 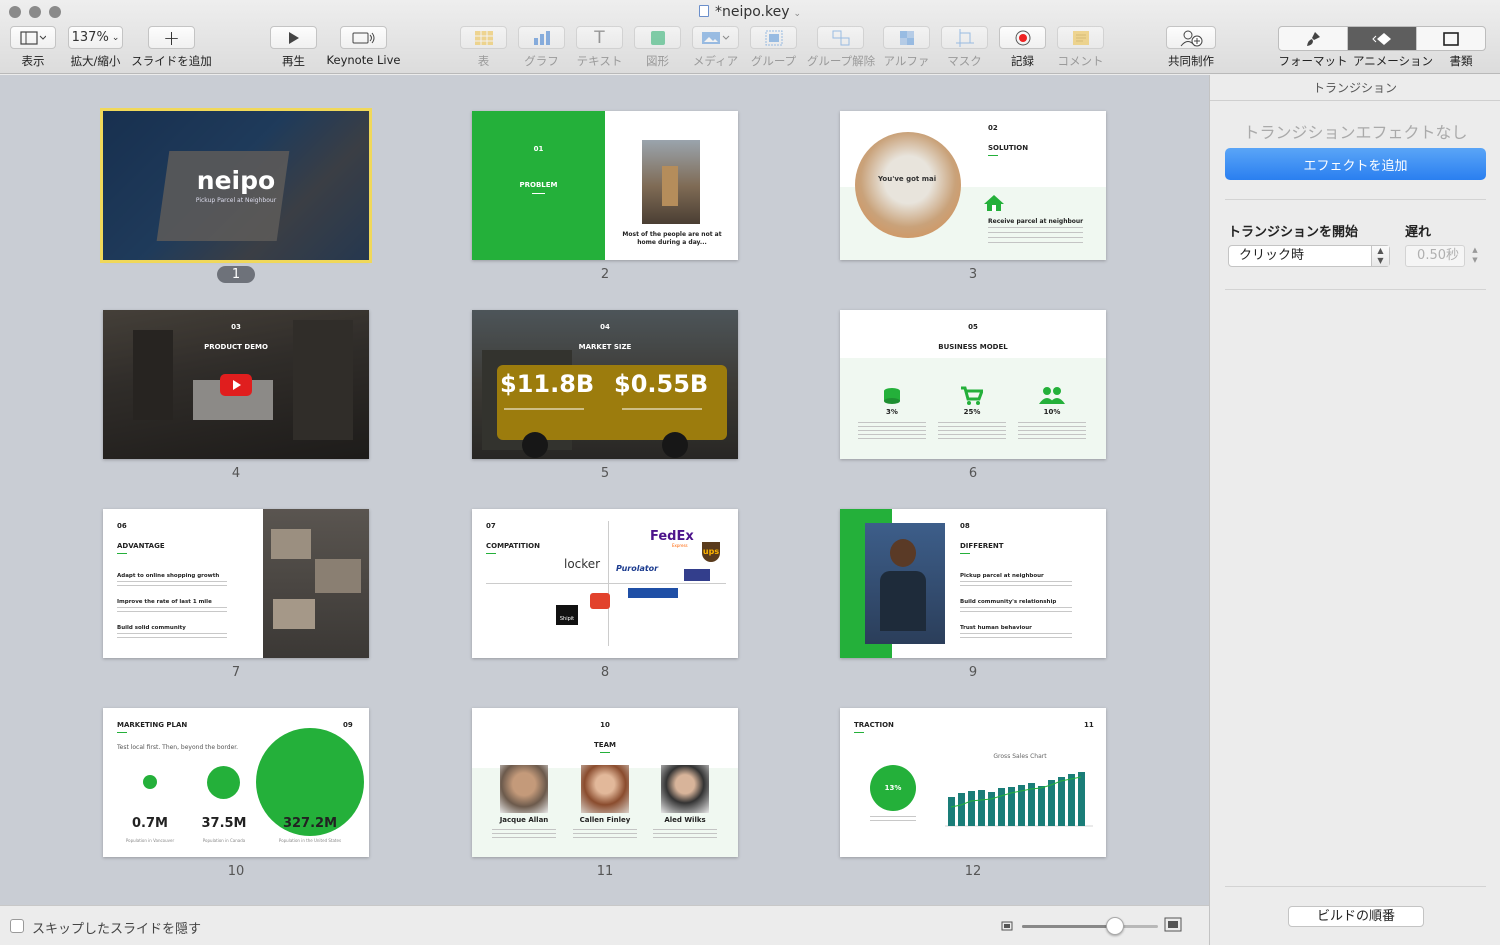 I want to click on keynote-live-label: Keynote Live, so click(x=363, y=60).